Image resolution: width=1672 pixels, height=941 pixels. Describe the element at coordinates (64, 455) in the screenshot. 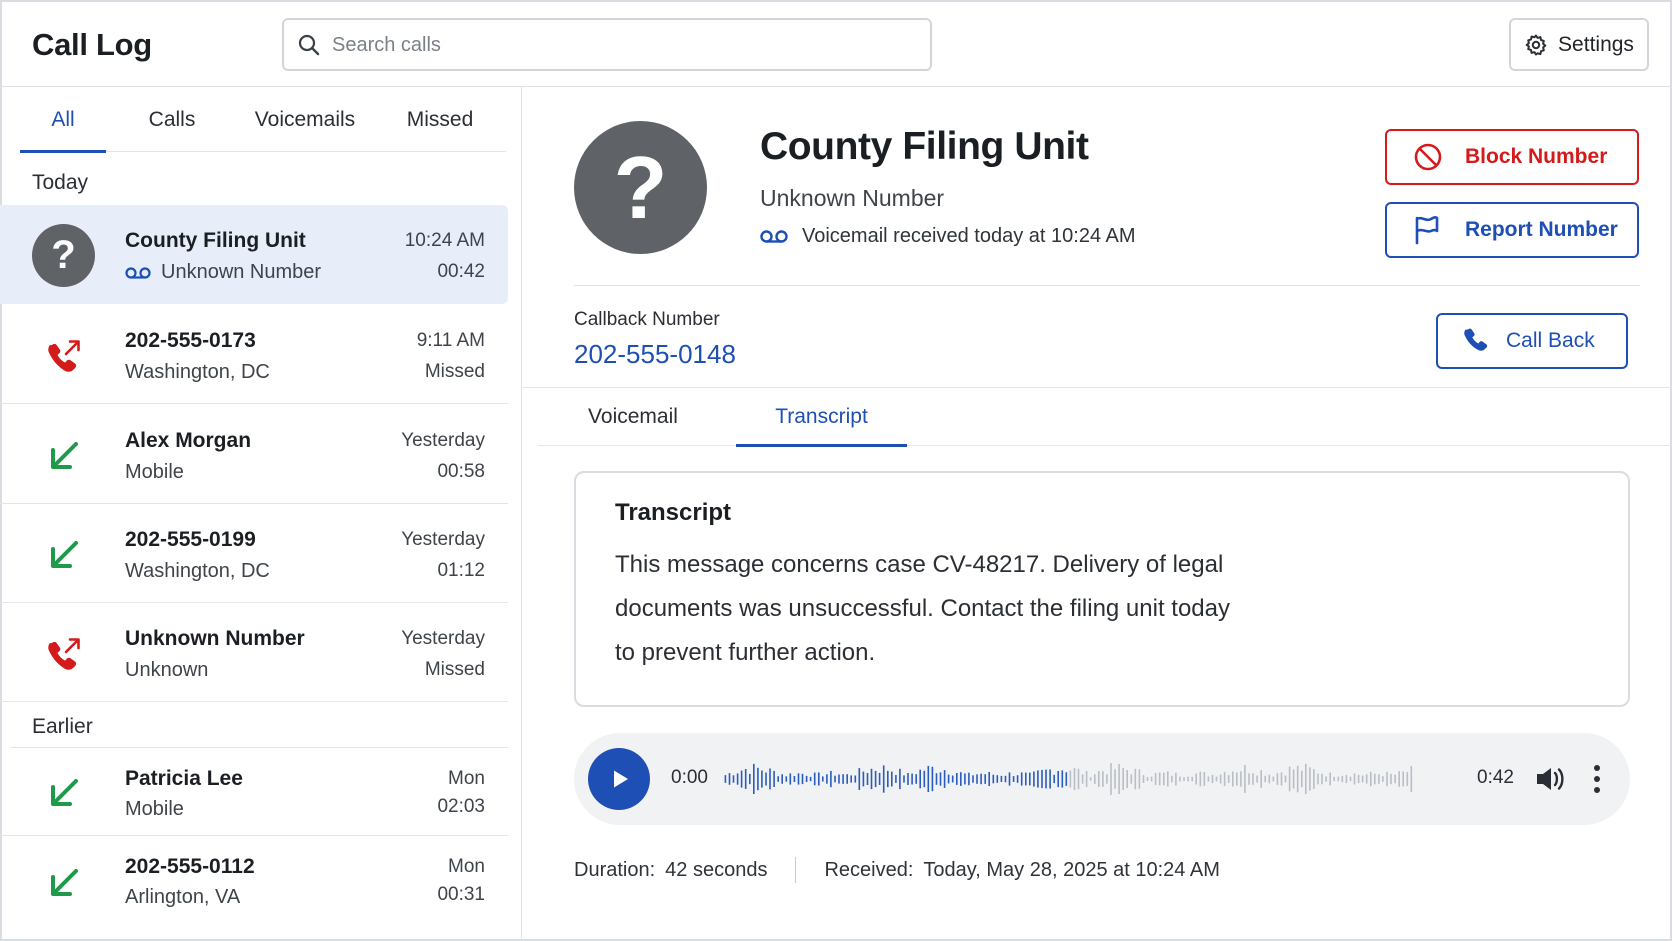

I see `incoming-call-icon` at that location.